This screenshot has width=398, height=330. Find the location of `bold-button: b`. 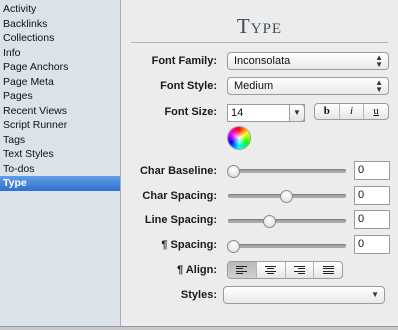

bold-button: b is located at coordinates (327, 111).